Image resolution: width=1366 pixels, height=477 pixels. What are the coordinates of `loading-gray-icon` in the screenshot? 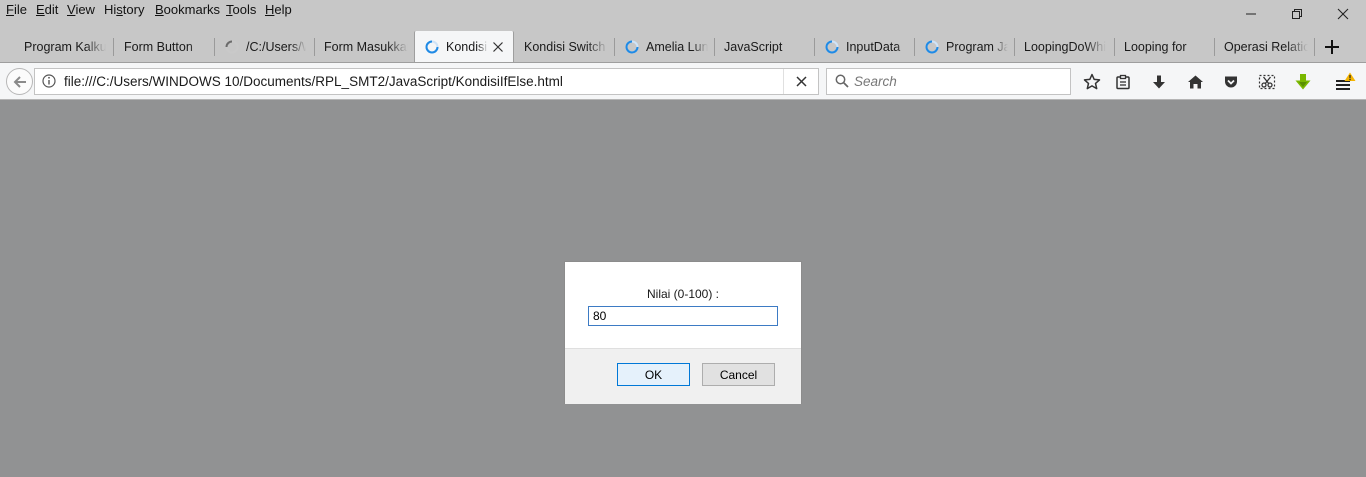 It's located at (232, 46).